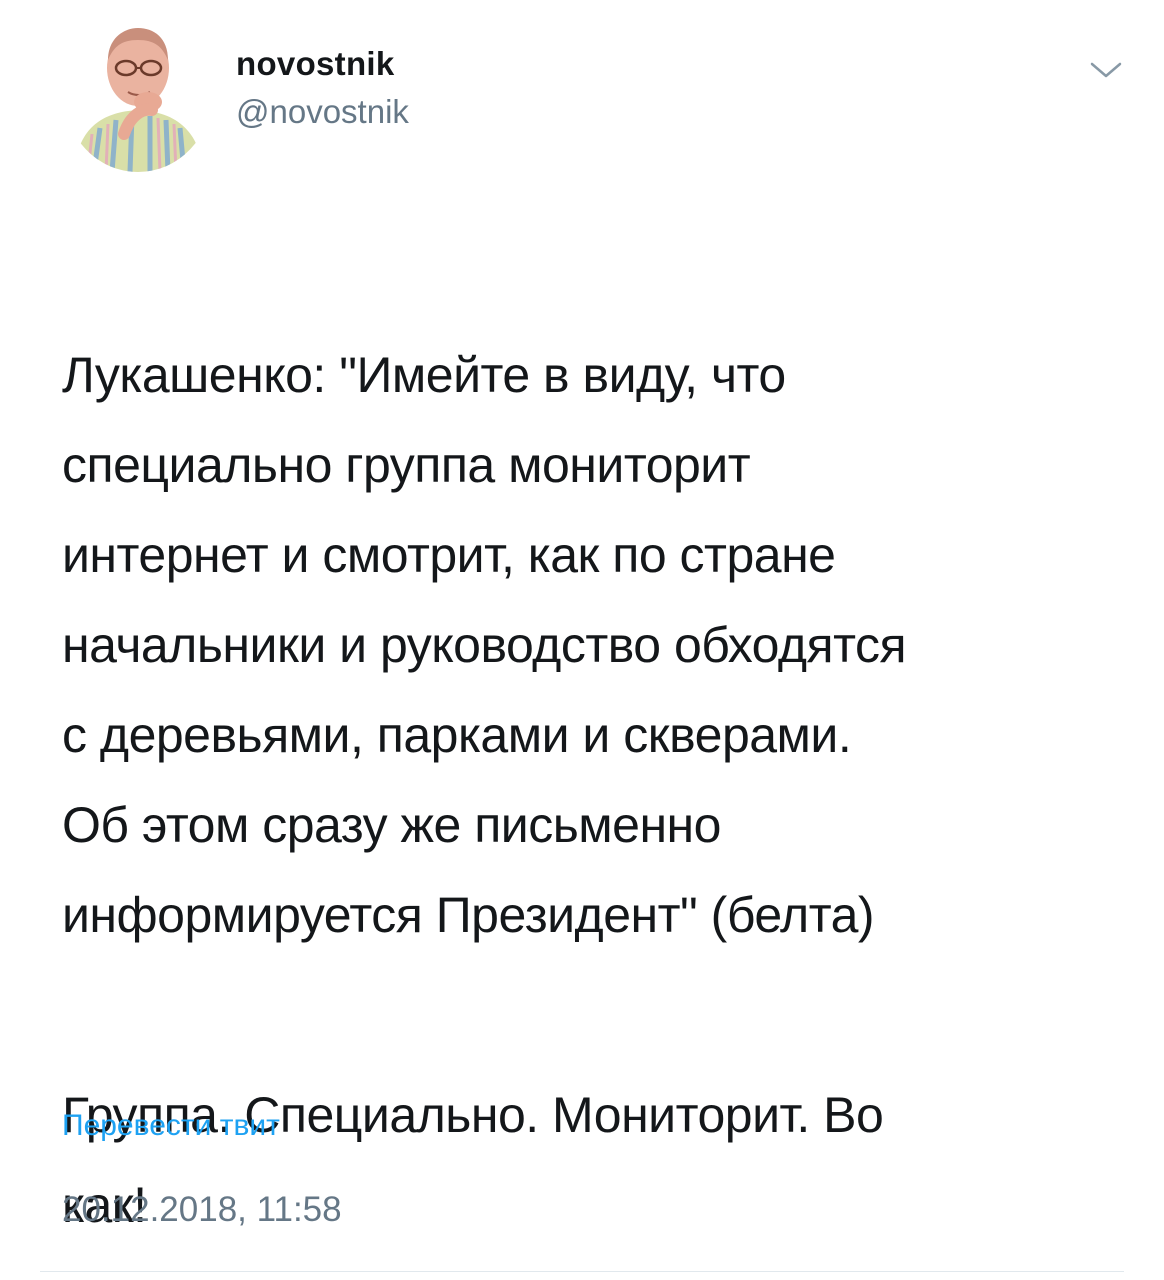 Image resolution: width=1164 pixels, height=1280 pixels. Describe the element at coordinates (322, 64) in the screenshot. I see `display-name: novostnik` at that location.